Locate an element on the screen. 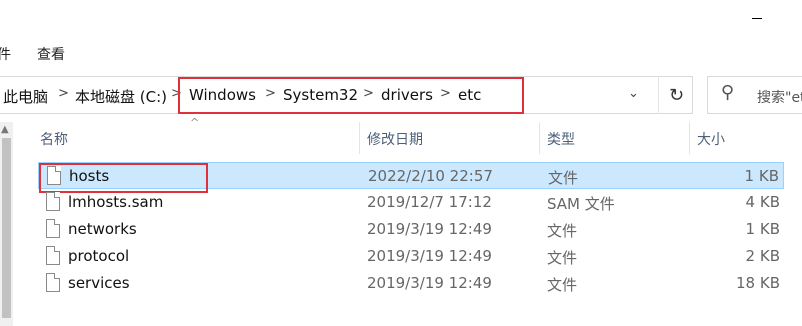  file-size: 4 KB is located at coordinates (762, 202).